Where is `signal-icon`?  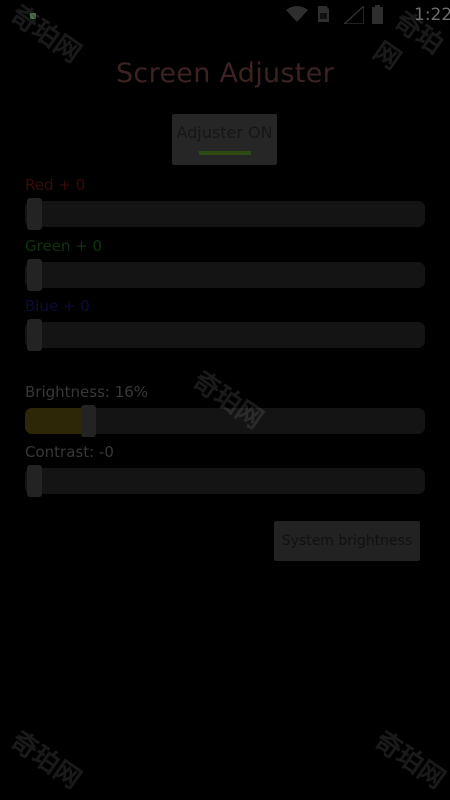
signal-icon is located at coordinates (354, 15).